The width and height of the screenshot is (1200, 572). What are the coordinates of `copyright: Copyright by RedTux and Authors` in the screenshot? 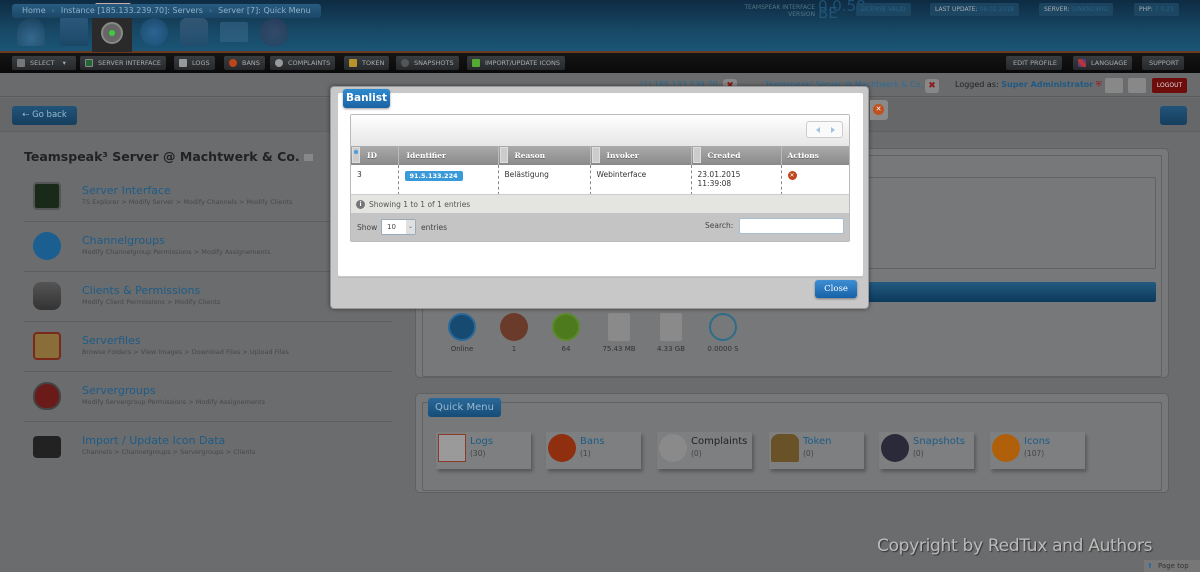 It's located at (1015, 546).